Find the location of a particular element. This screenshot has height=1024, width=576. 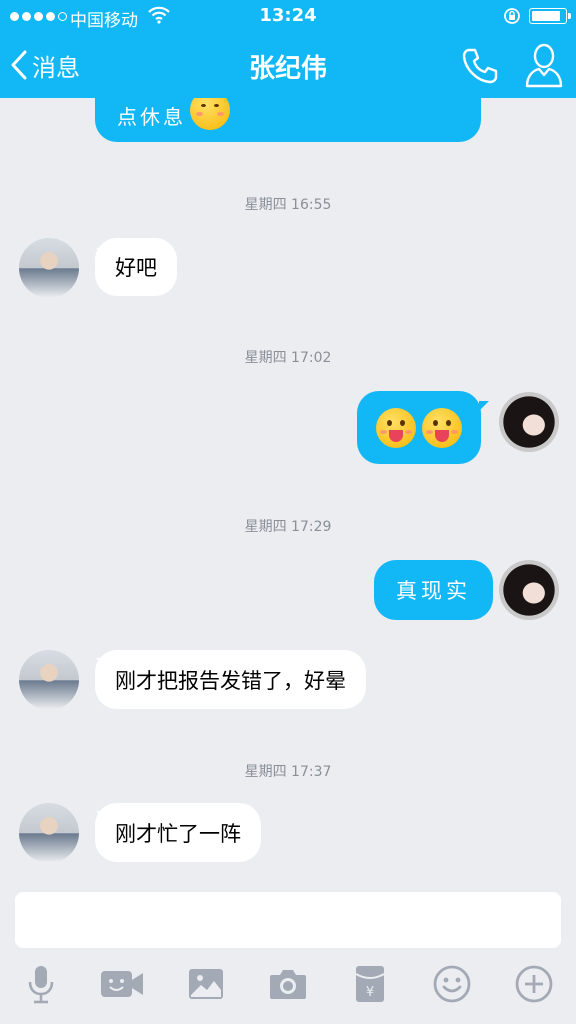

message-input is located at coordinates (288, 920).